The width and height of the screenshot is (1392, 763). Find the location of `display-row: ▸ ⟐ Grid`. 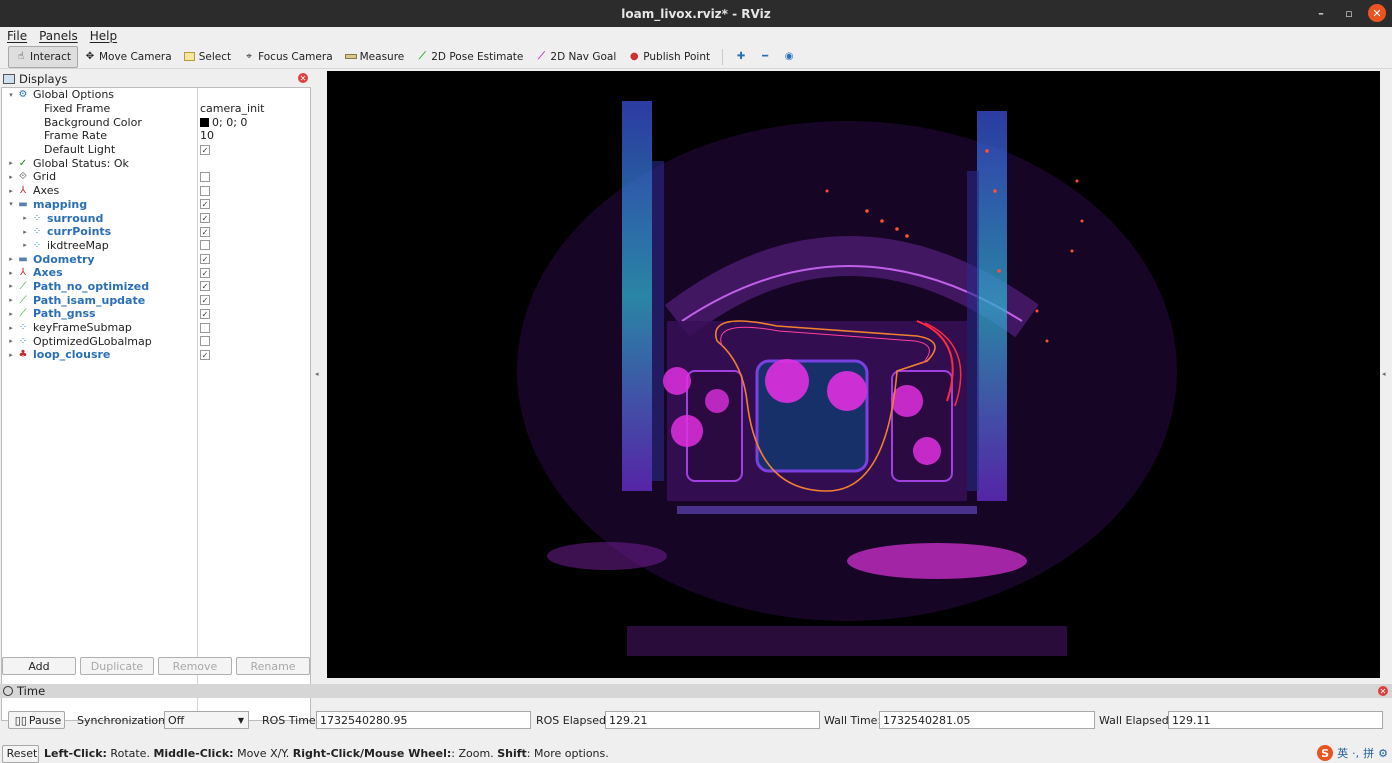

display-row: ▸ ⟐ Grid is located at coordinates (156, 177).